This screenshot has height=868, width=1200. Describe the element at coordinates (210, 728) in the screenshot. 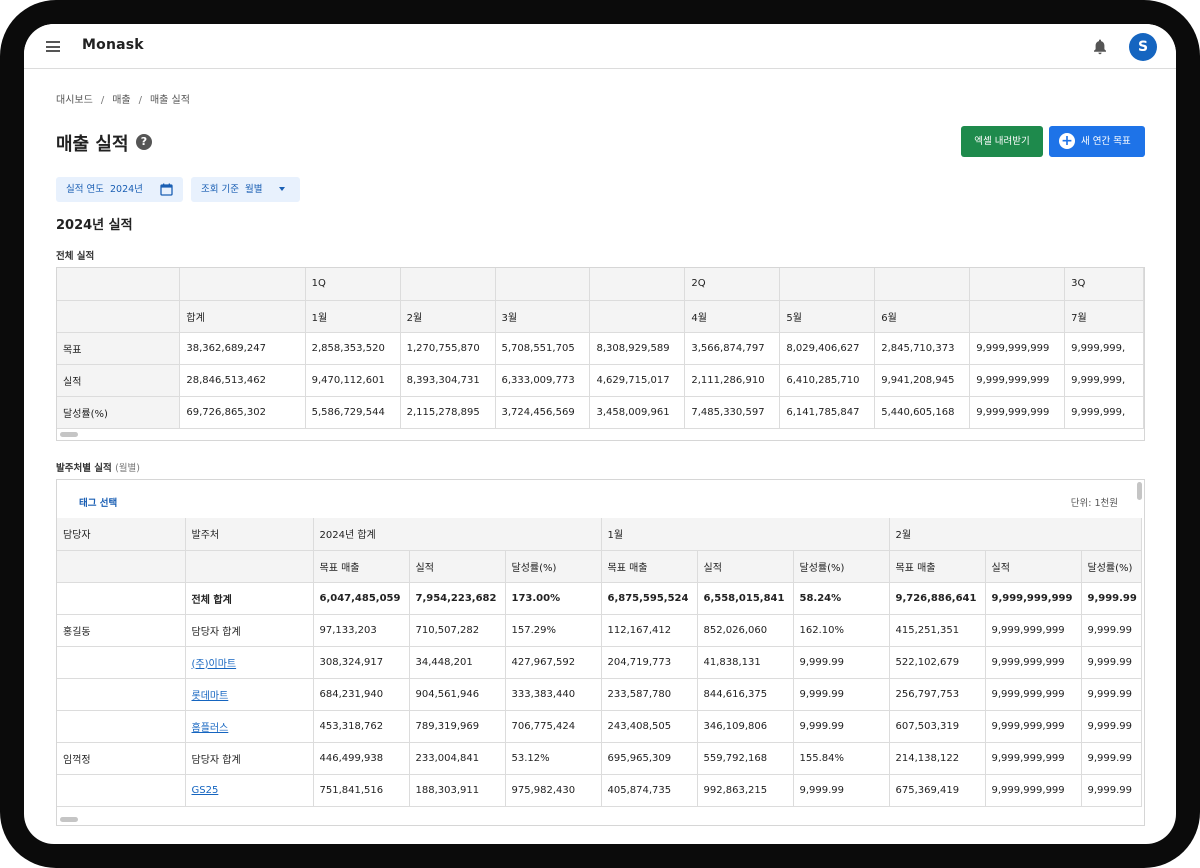

I see `client-link: 홈플러스` at that location.